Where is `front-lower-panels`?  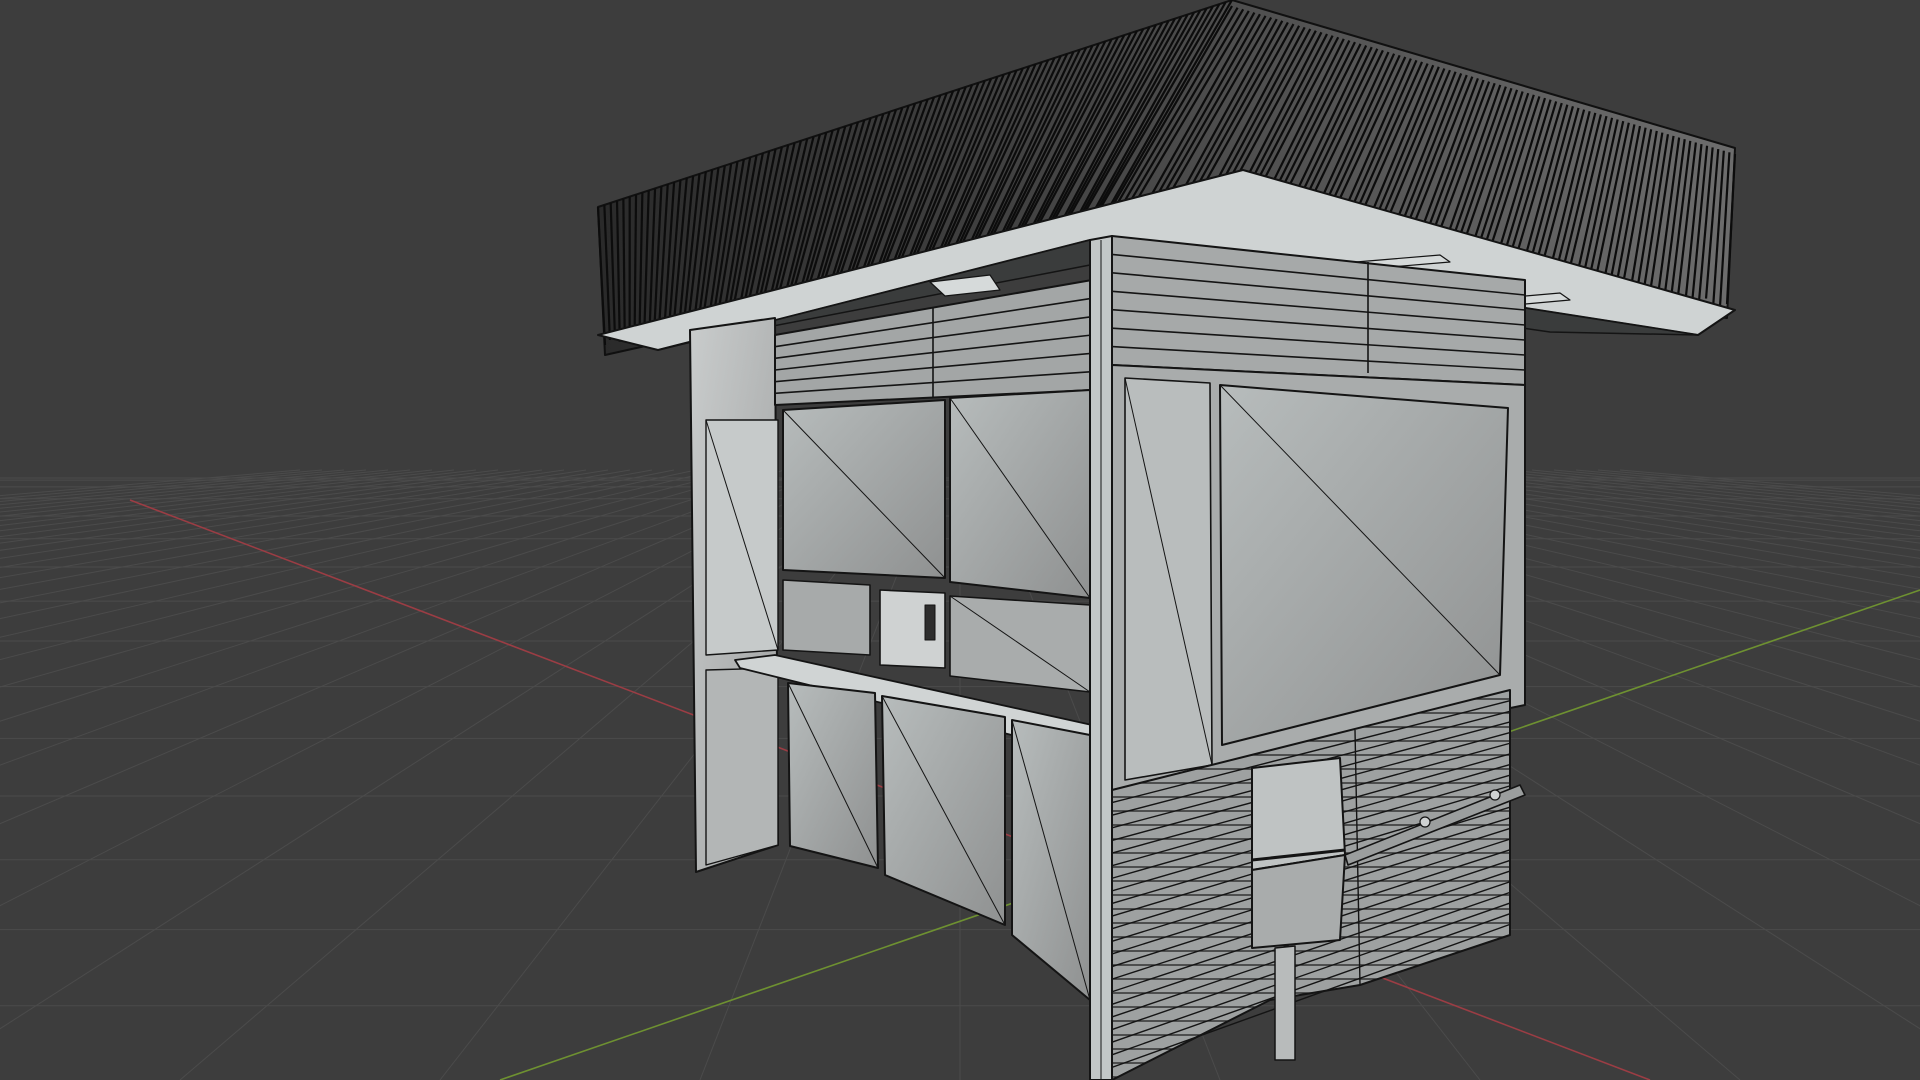 front-lower-panels is located at coordinates (939, 841).